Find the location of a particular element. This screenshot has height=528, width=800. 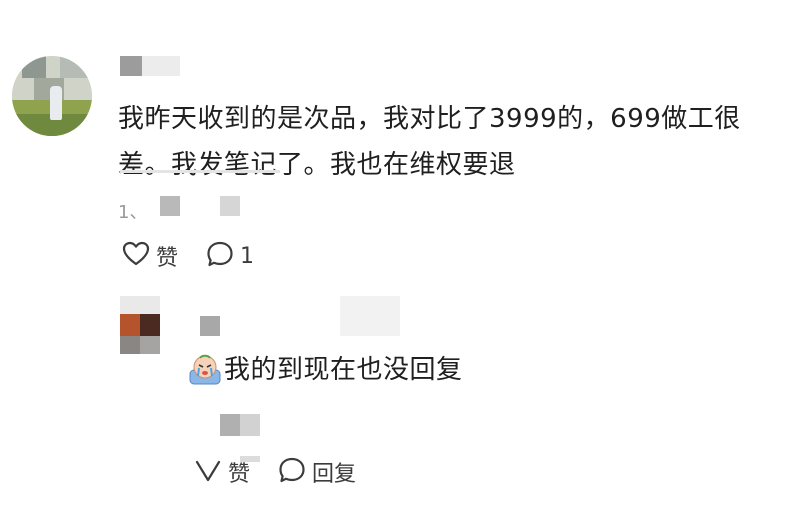

reply-reply-button: 回复 is located at coordinates (317, 472).